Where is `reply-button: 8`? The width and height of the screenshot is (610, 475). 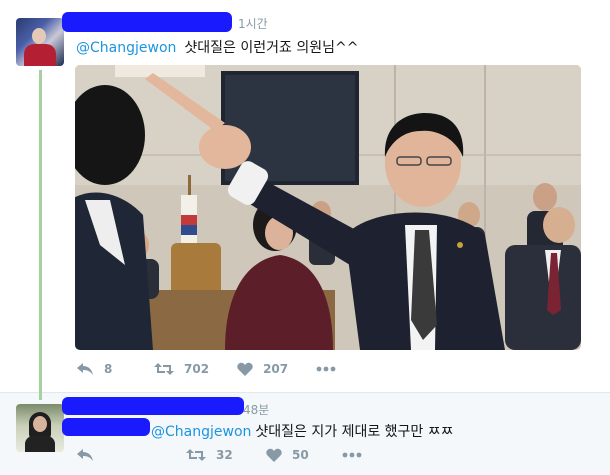 reply-button: 8 is located at coordinates (101, 369).